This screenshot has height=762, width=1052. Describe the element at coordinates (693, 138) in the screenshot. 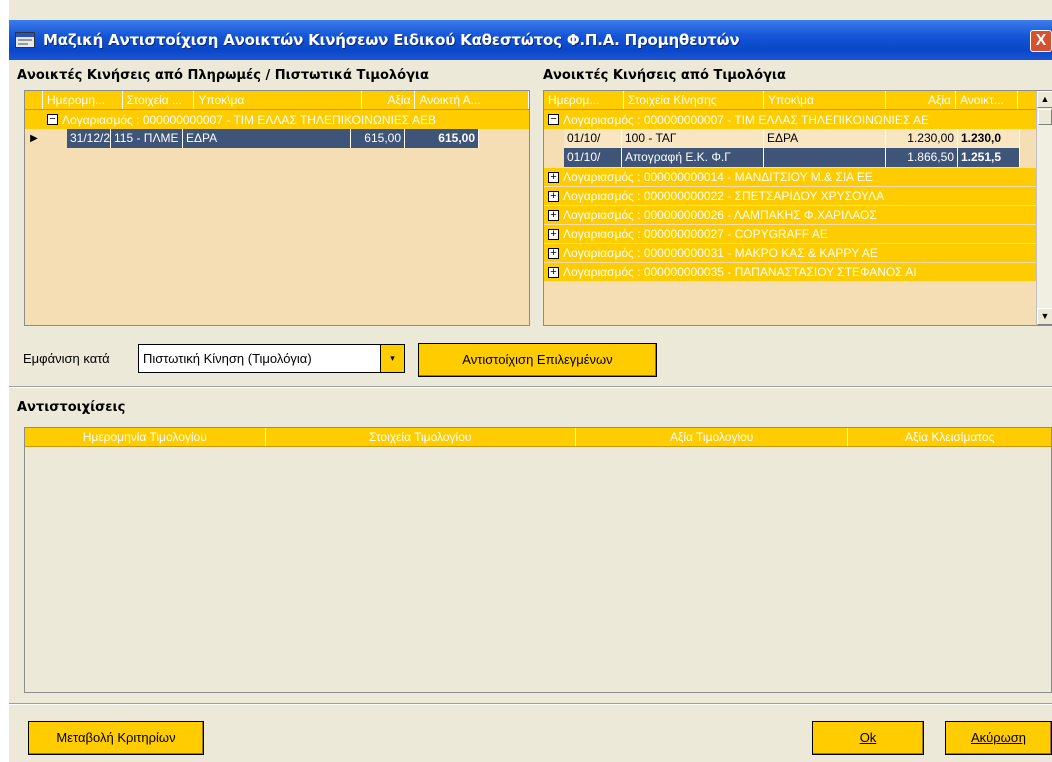

I see `cell-details: 100 - ΤΑΓ` at that location.